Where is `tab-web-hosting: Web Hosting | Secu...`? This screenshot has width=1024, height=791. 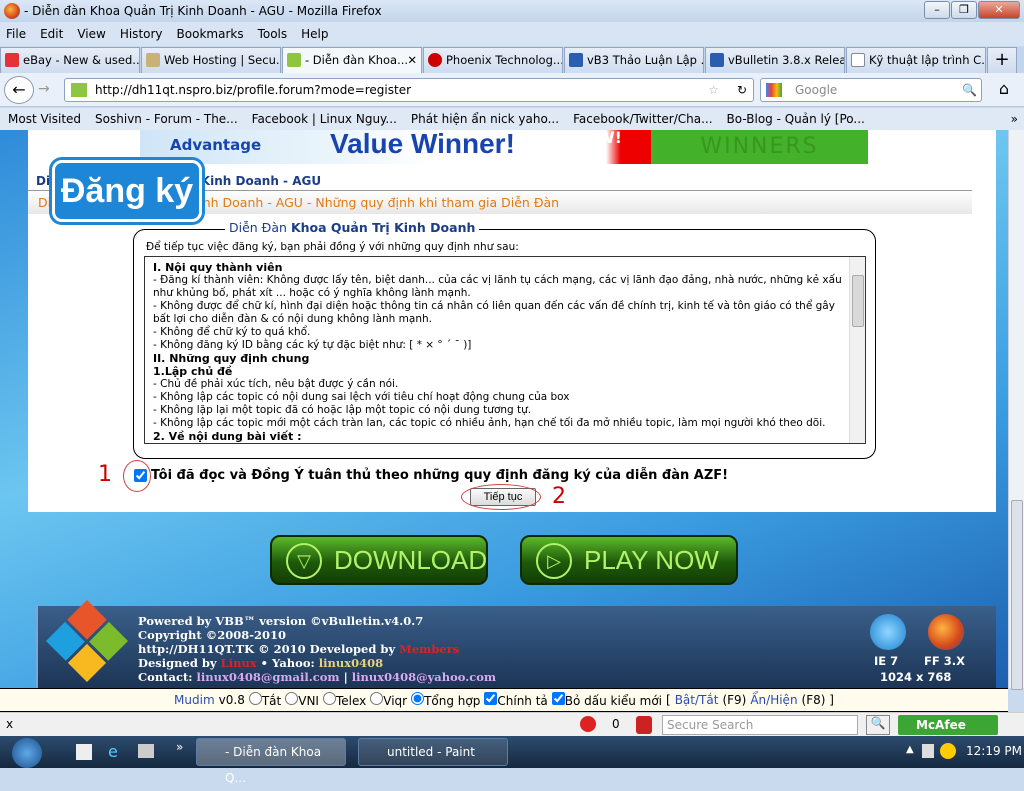 tab-web-hosting: Web Hosting | Secu... is located at coordinates (211, 60).